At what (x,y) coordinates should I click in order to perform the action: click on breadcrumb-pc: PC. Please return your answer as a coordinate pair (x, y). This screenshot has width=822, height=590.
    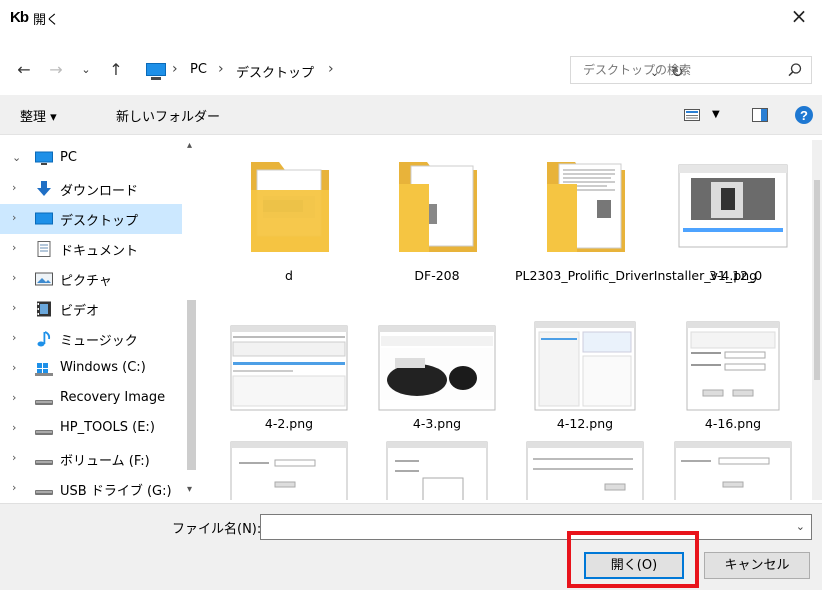
    Looking at the image, I should click on (198, 69).